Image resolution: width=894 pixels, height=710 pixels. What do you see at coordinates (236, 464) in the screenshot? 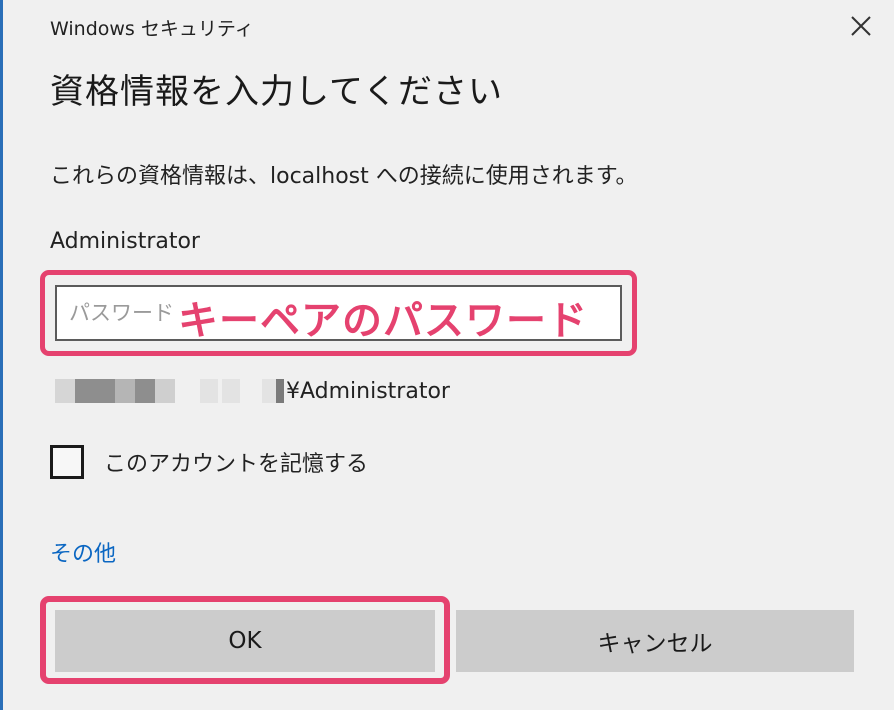
I see `remember-label: このアカウントを記憶する` at bounding box center [236, 464].